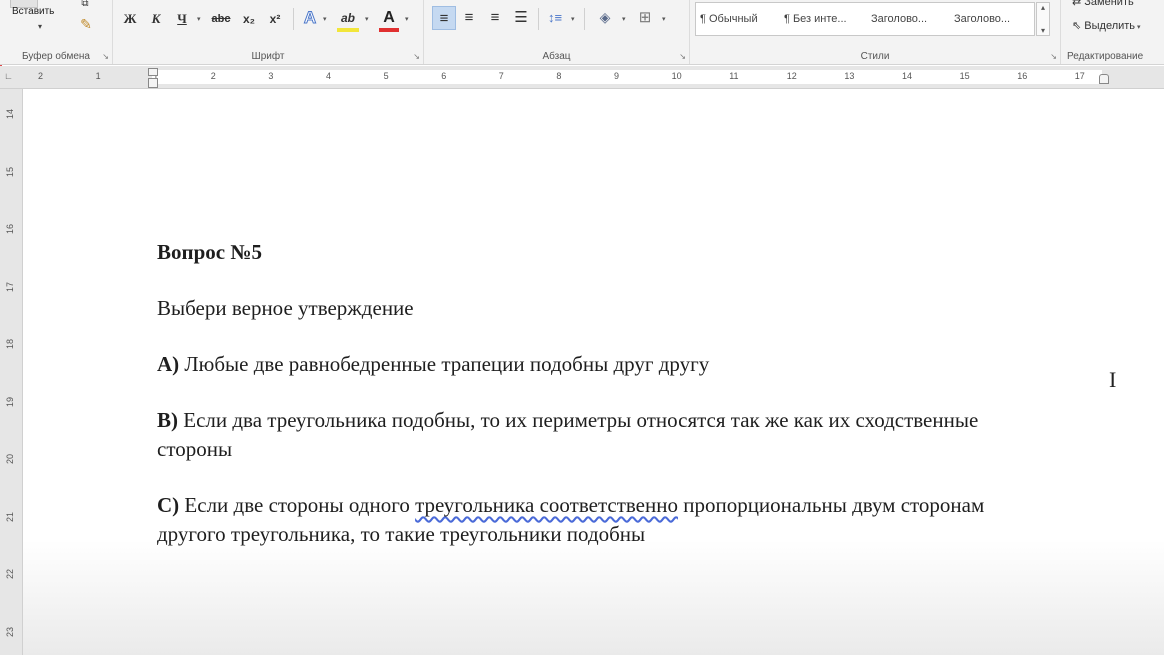 The height and width of the screenshot is (655, 1164). I want to click on option-b-label: B), so click(167, 420).